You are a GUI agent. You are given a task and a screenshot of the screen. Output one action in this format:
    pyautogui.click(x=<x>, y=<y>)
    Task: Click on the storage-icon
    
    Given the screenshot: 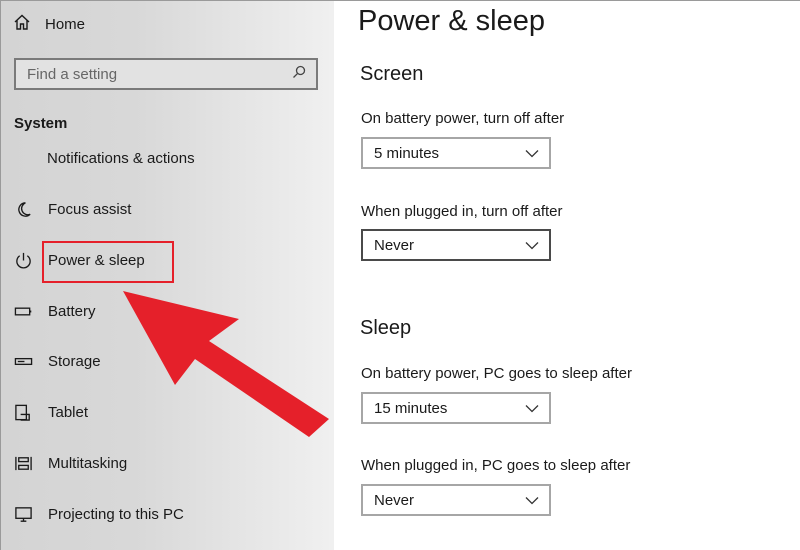 What is the action you would take?
    pyautogui.click(x=23, y=361)
    